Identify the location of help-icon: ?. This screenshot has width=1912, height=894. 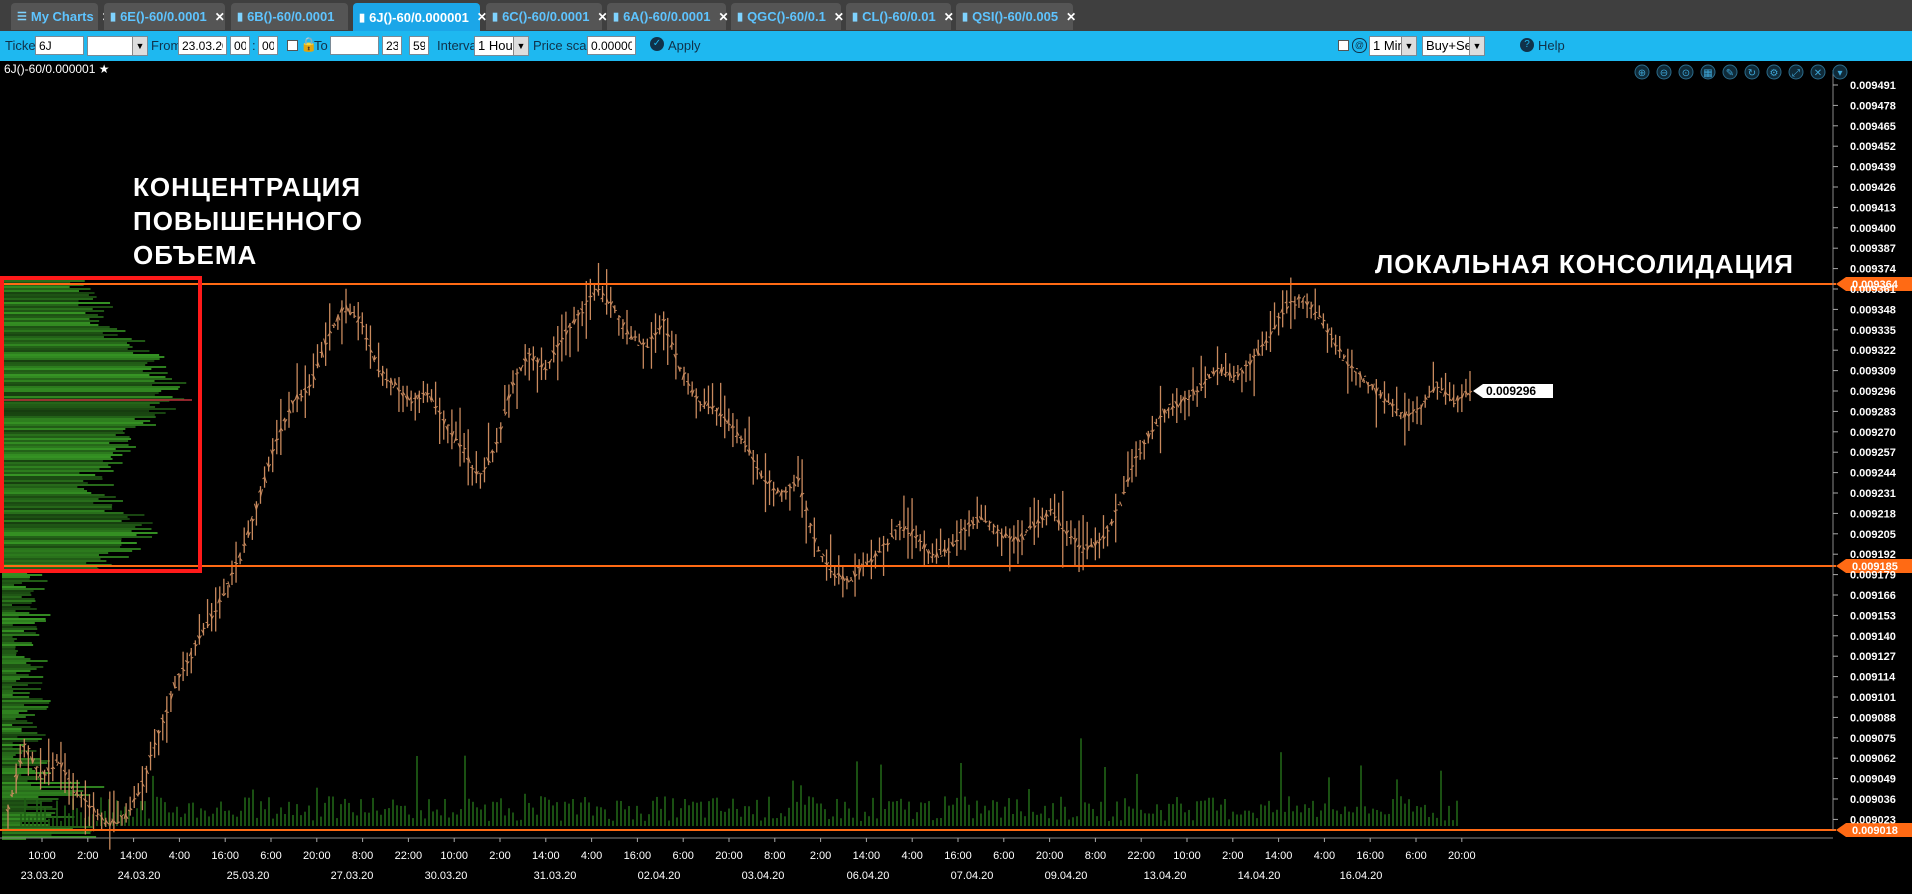
(1527, 45).